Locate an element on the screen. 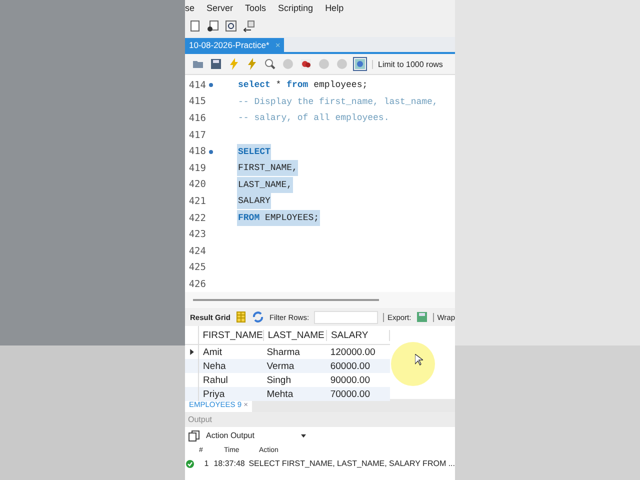 The image size is (640, 480). column-header: FIRST_NAME is located at coordinates (231, 335).